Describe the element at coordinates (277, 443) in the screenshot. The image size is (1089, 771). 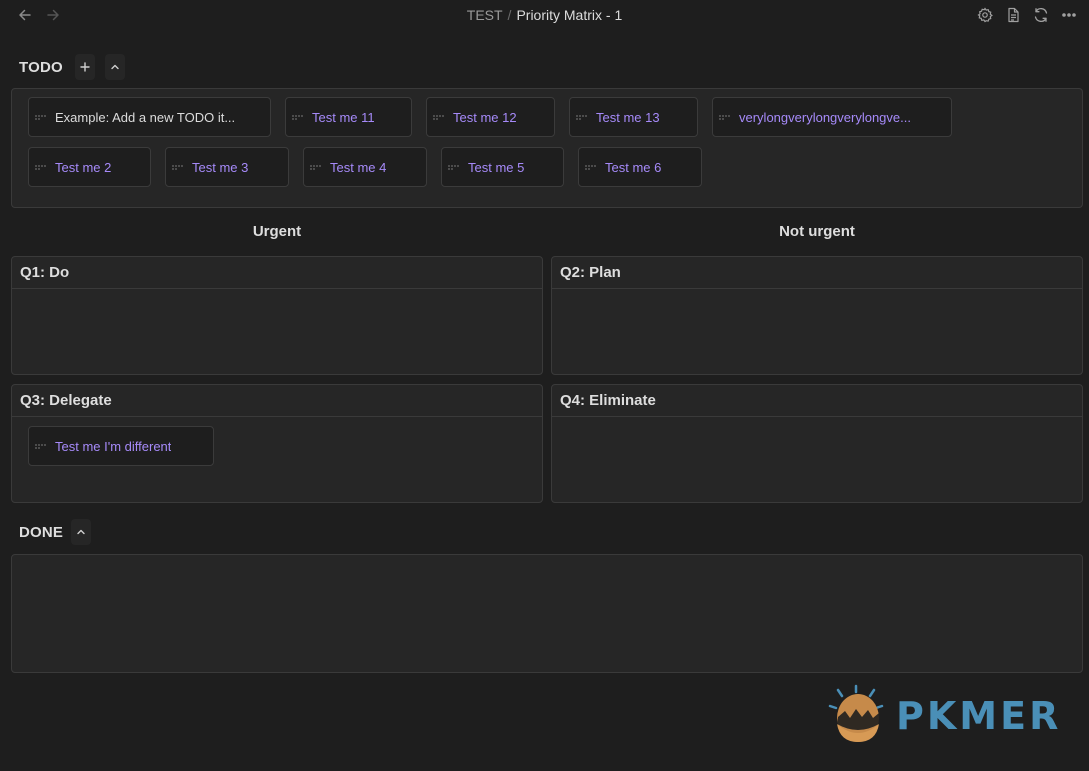
I see `quadrant-q3: Q3: Delegate Test me I'm different` at that location.